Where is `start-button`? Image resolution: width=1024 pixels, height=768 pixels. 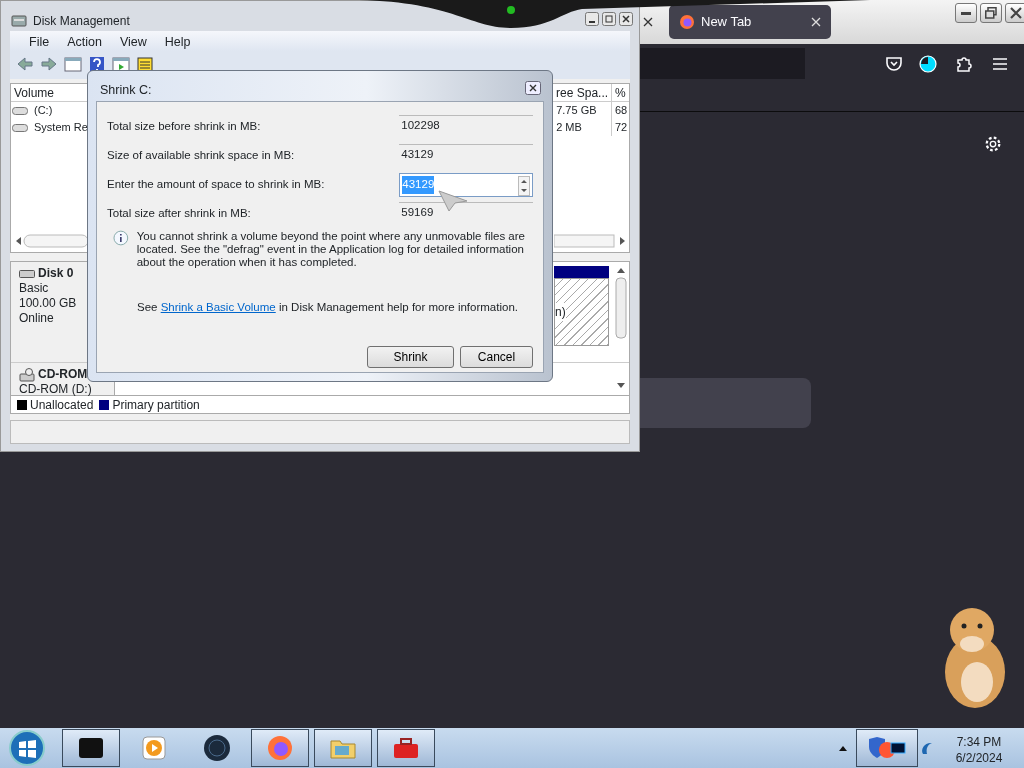 start-button is located at coordinates (27, 748).